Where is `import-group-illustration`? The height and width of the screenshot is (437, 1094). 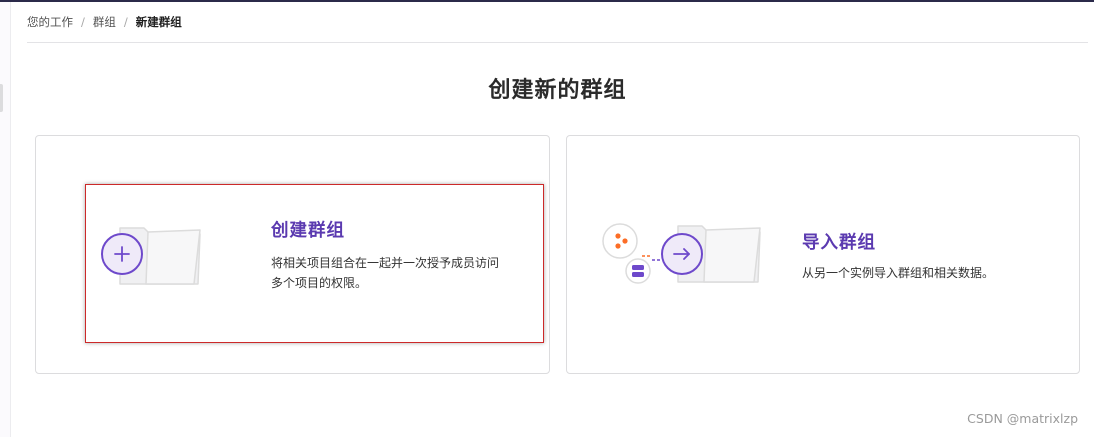 import-group-illustration is located at coordinates (681, 253).